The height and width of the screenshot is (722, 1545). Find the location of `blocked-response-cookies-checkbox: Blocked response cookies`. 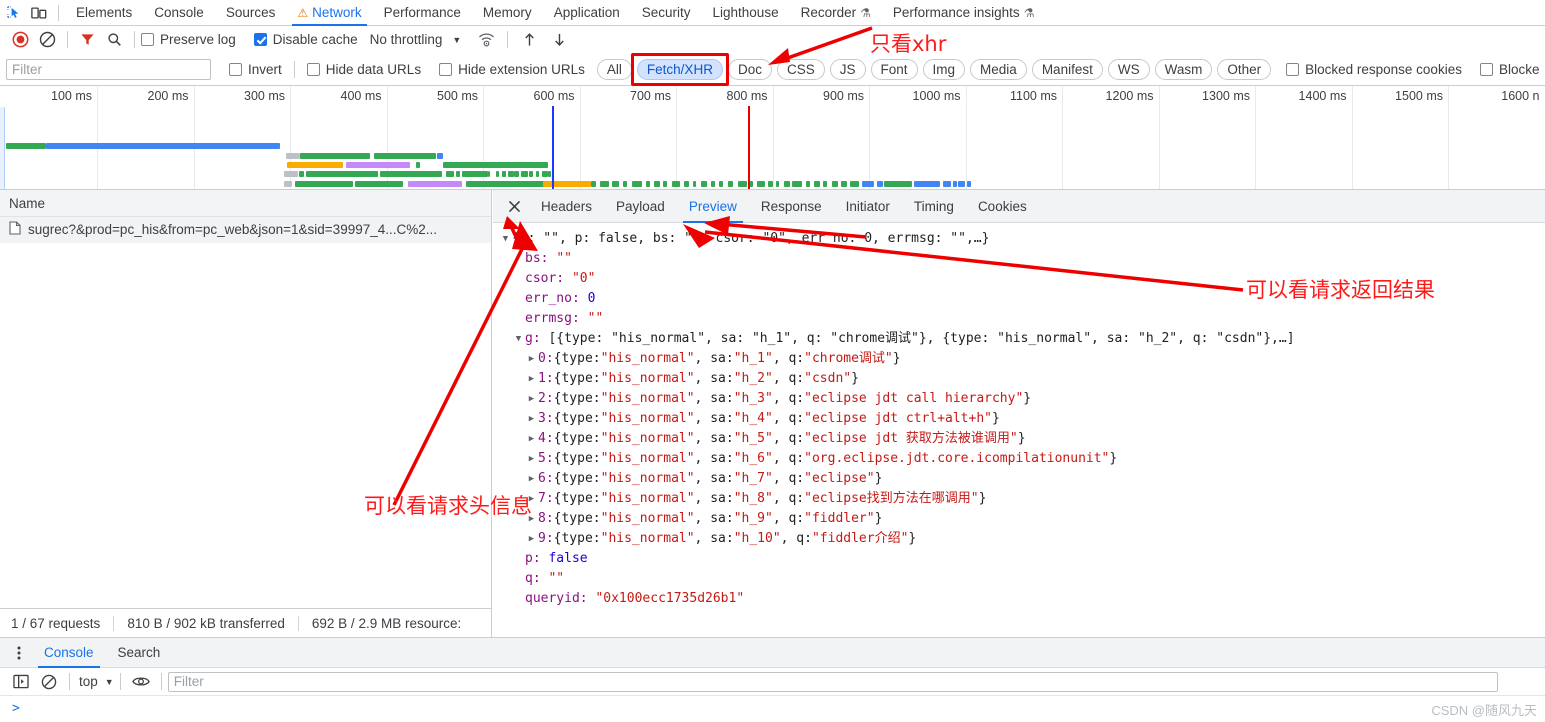

blocked-response-cookies-checkbox: Blocked response cookies is located at coordinates (1374, 69).